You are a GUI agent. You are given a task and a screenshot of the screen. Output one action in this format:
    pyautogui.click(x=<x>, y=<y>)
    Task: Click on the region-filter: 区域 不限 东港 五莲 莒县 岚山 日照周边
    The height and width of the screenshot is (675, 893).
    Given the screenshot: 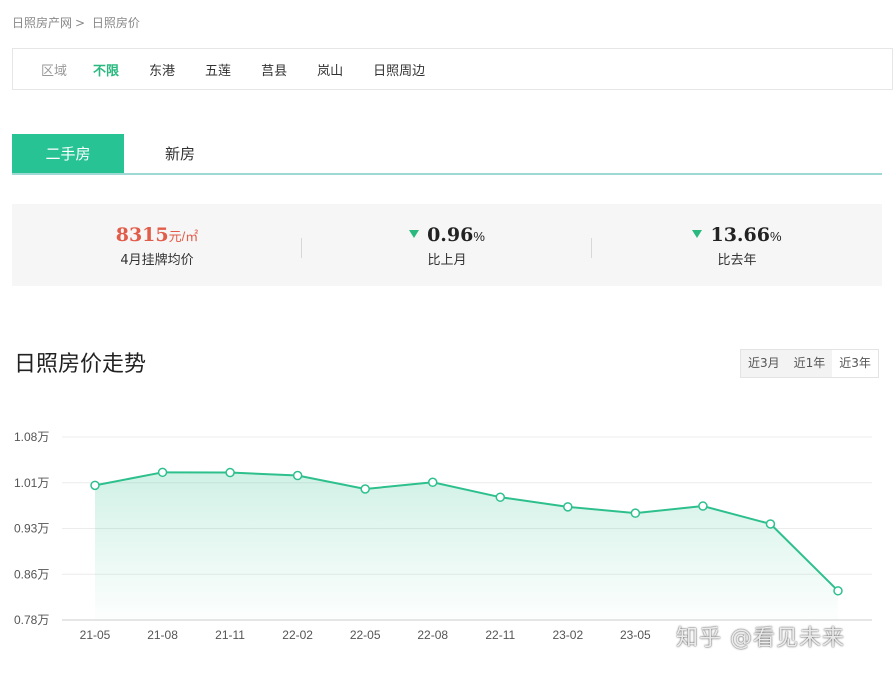 What is the action you would take?
    pyautogui.click(x=452, y=69)
    